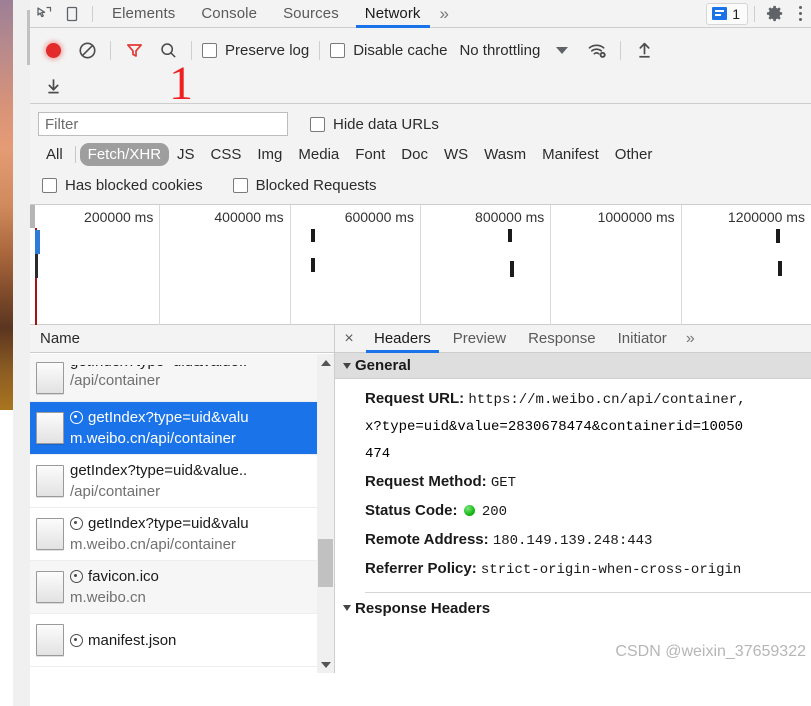  Describe the element at coordinates (209, 50) in the screenshot. I see `preserve-log-box` at that location.